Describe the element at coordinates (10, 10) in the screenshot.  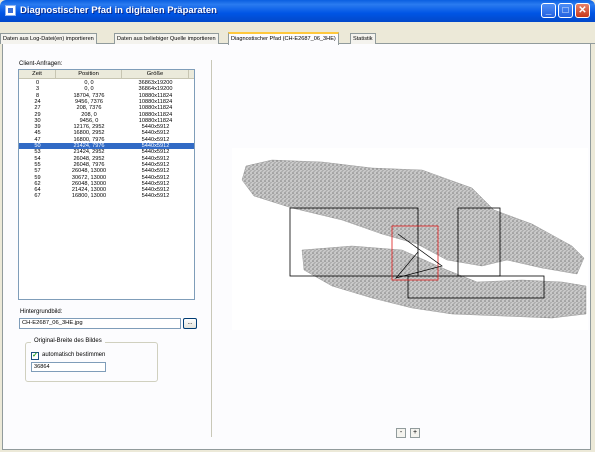
I see `app-icon` at that location.